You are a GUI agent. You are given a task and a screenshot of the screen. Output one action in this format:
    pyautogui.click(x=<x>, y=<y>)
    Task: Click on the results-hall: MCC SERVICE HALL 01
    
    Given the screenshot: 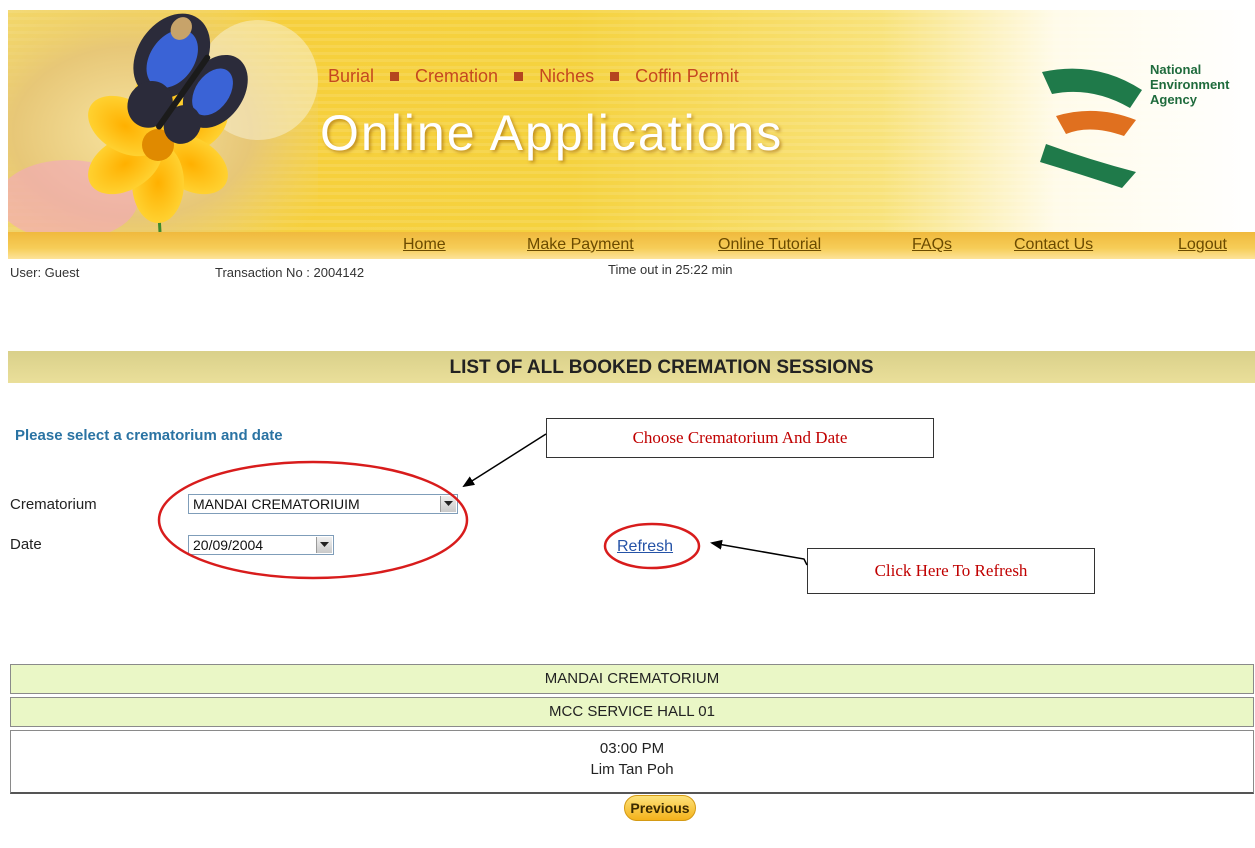 What is the action you would take?
    pyautogui.click(x=632, y=711)
    